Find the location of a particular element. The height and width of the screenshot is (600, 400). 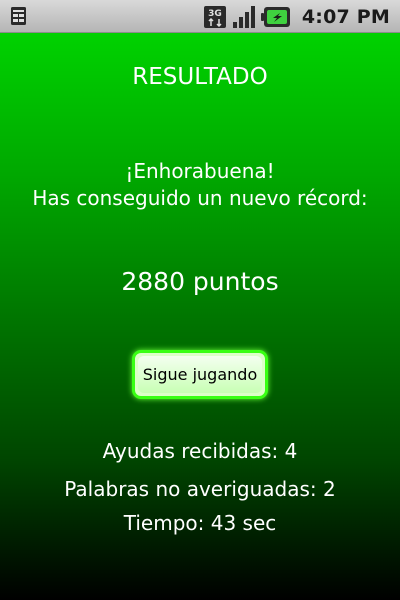

network-3g-icon: 3G is located at coordinates (214, 16).